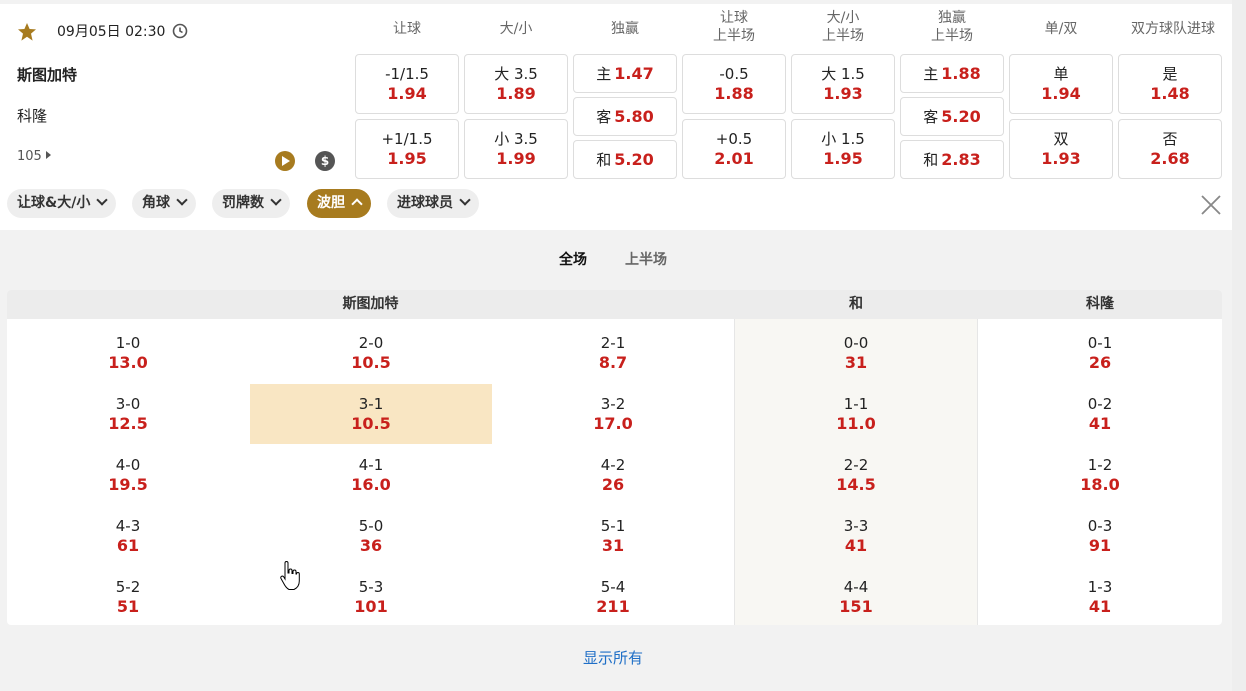 Image resolution: width=1246 pixels, height=691 pixels. Describe the element at coordinates (1211, 205) in the screenshot. I see `close-icon` at that location.